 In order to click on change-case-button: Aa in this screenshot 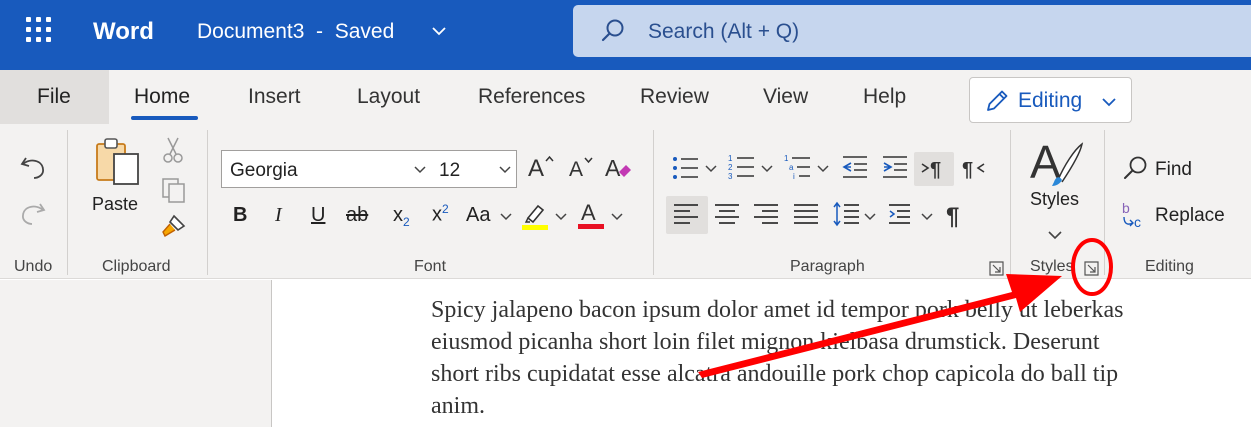, I will do `click(478, 215)`.